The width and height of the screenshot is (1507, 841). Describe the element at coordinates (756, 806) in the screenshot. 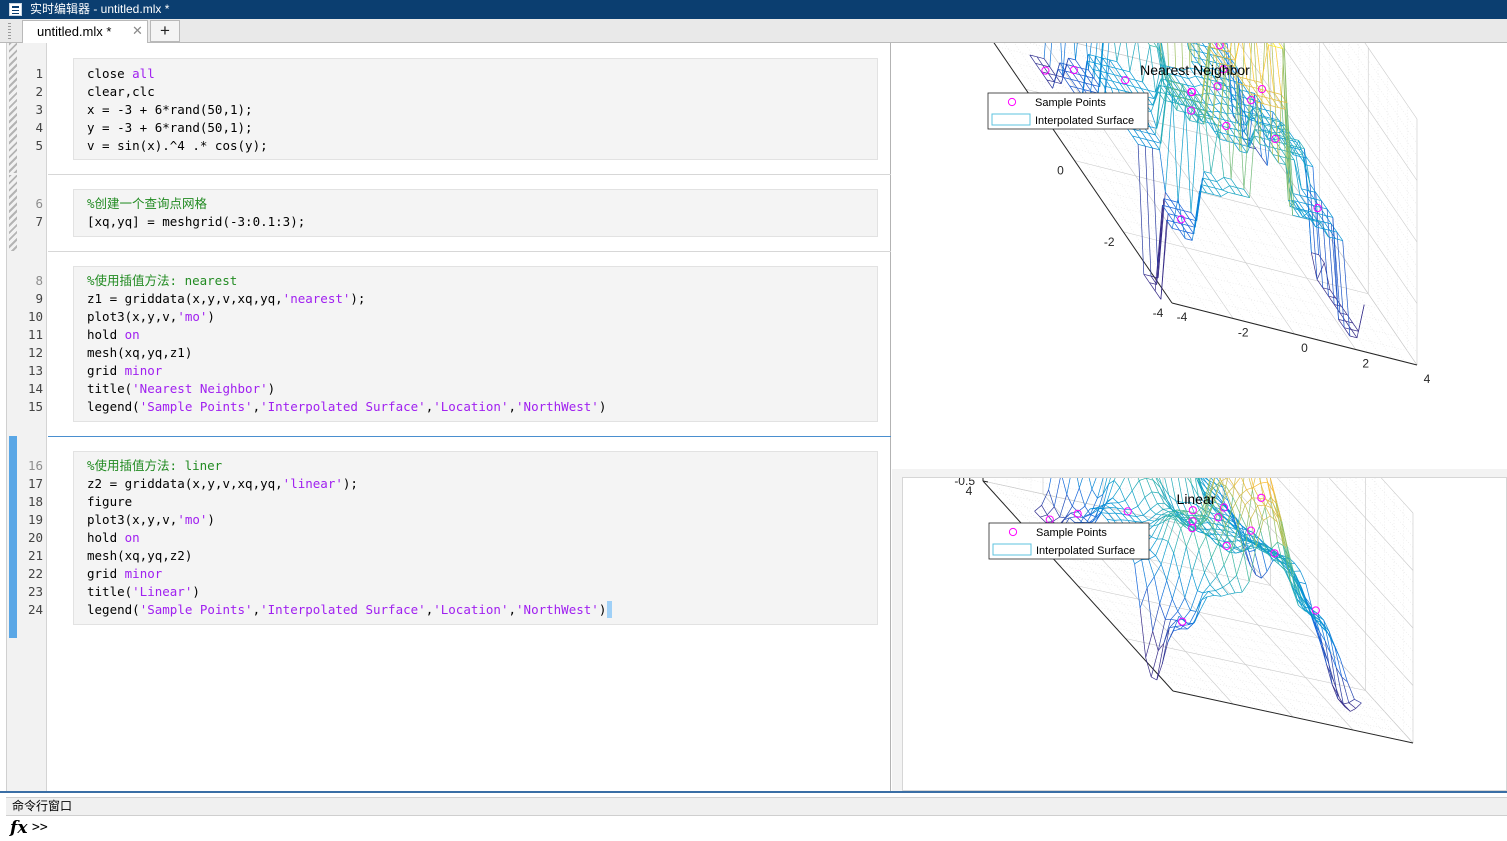

I see `command-window-header: 命令行窗口` at that location.